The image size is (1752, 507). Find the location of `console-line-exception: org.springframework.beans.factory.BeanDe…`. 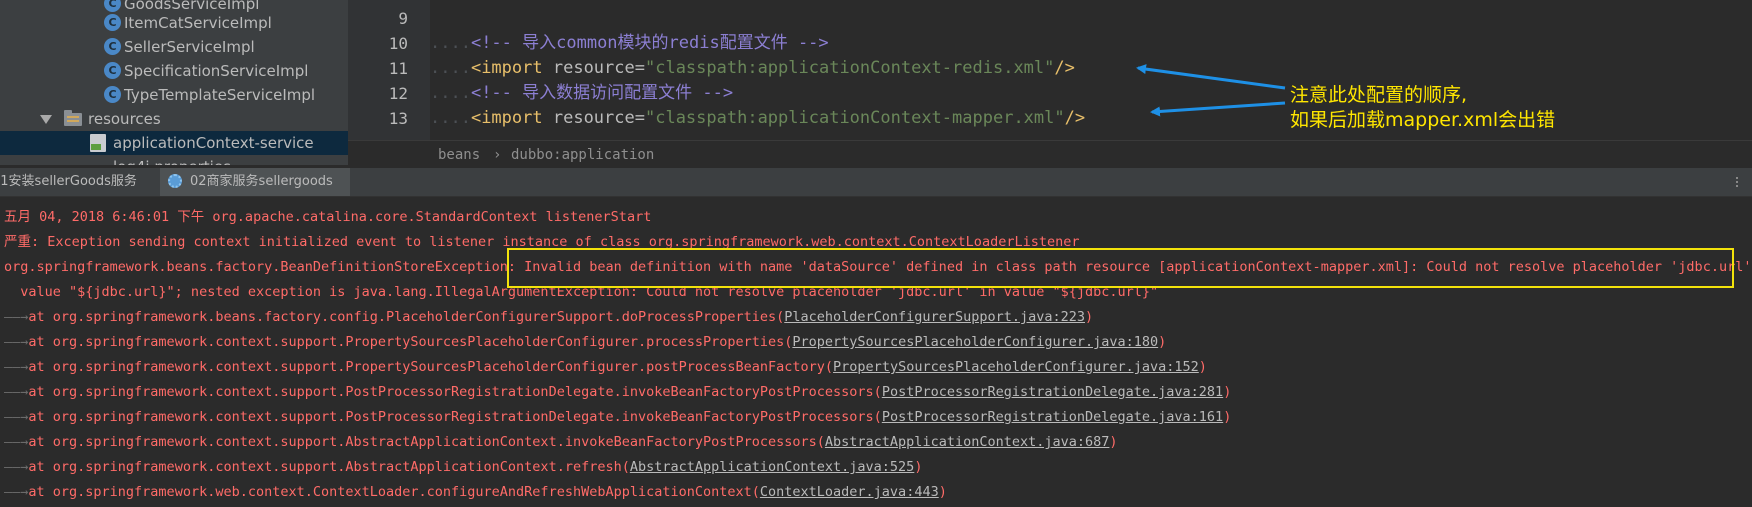

console-line-exception: org.springframework.beans.factory.BeanDe… is located at coordinates (878, 267).